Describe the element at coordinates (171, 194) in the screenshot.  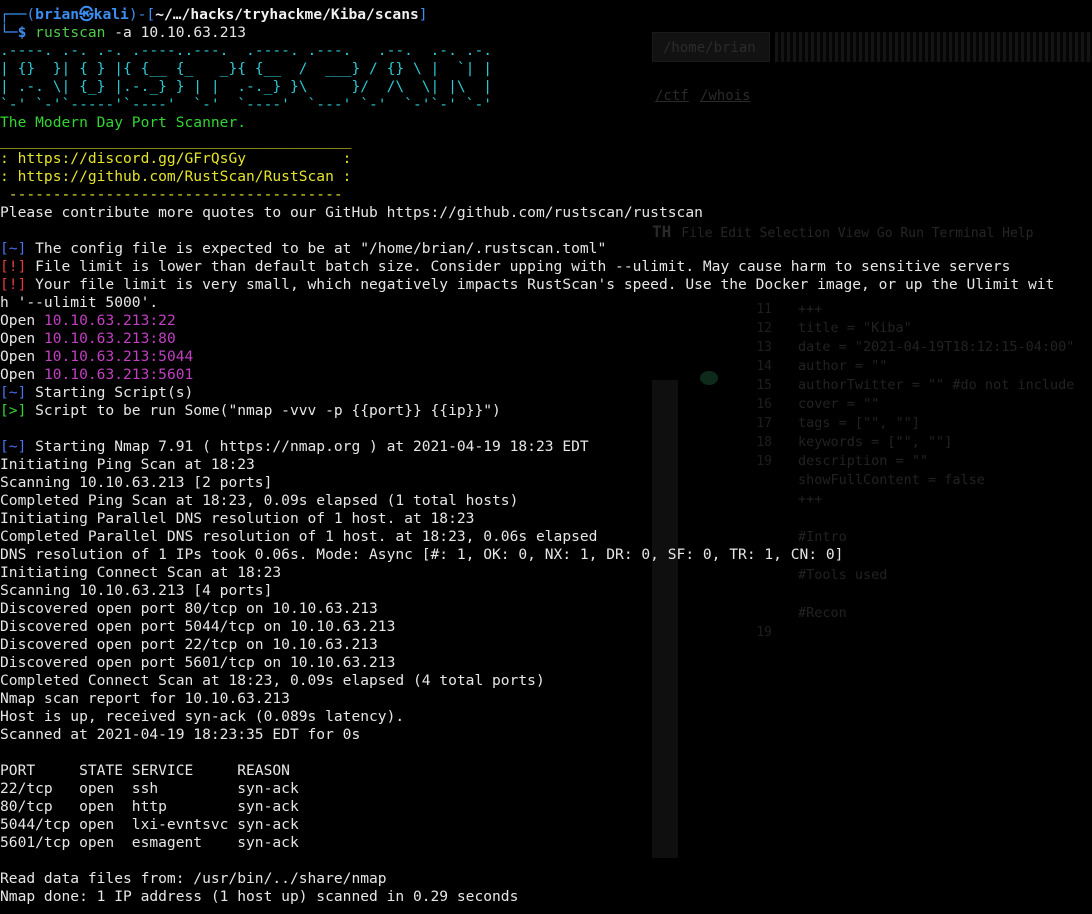
I see `yellow-box-line: --------------------------------------` at that location.